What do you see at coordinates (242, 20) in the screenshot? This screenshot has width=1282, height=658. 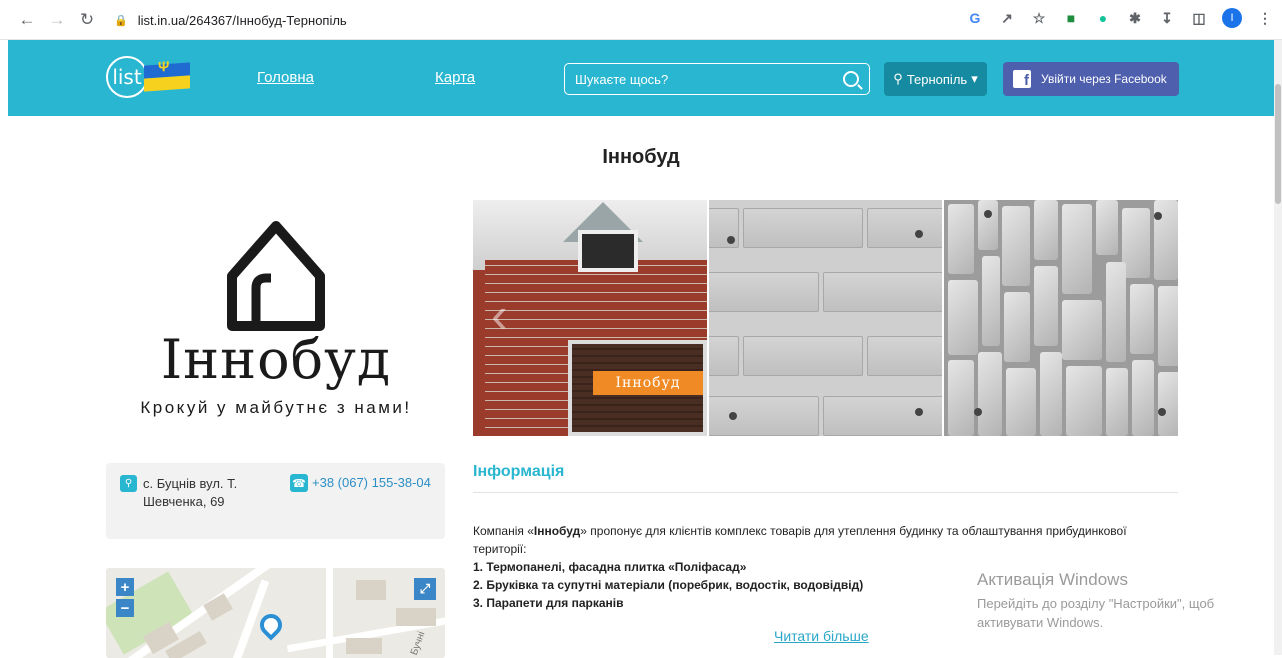 I see `url-text: list.in.ua/264367/Іннобуд-Тернопіль` at bounding box center [242, 20].